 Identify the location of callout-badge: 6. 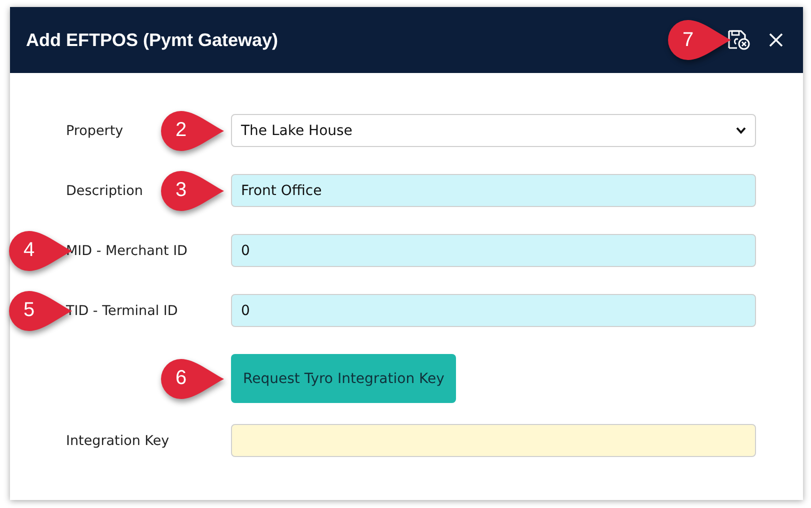
(192, 379).